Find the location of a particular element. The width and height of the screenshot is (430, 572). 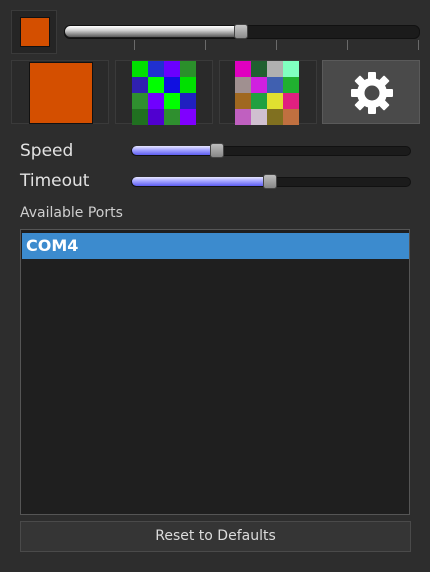

available-ports-label: Available Ports is located at coordinates (71, 213).